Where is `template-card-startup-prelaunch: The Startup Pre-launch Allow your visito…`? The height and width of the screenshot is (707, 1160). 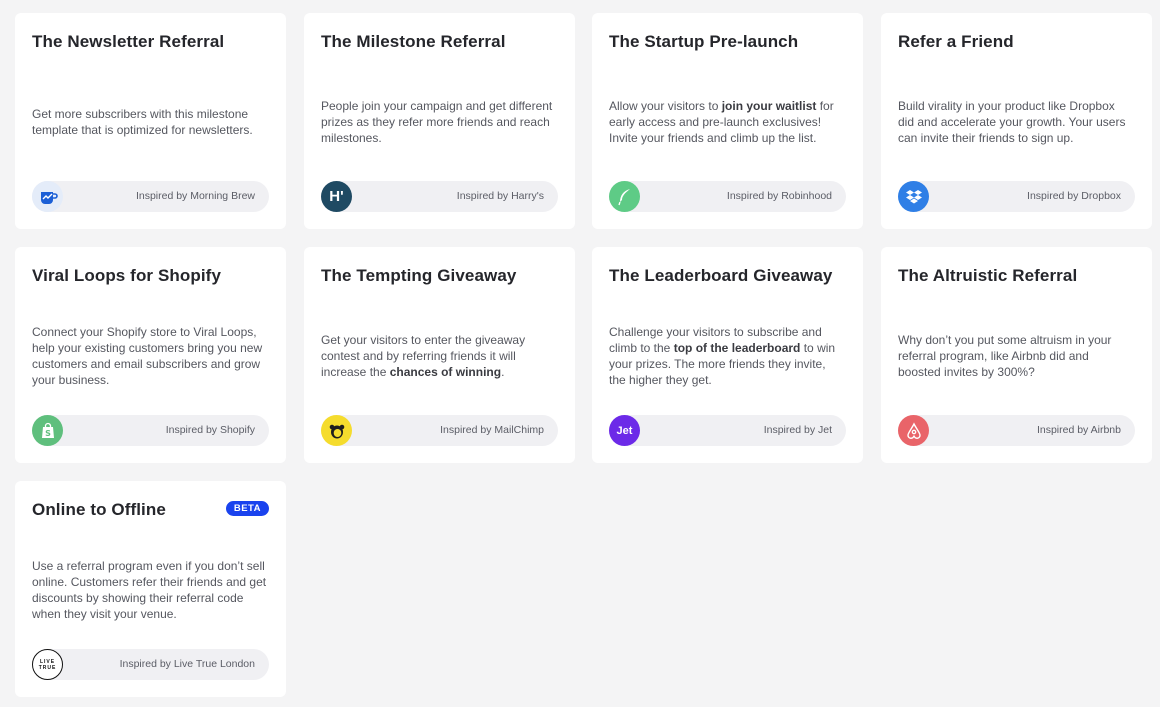
template-card-startup-prelaunch: The Startup Pre-launch Allow your visito… is located at coordinates (727, 121).